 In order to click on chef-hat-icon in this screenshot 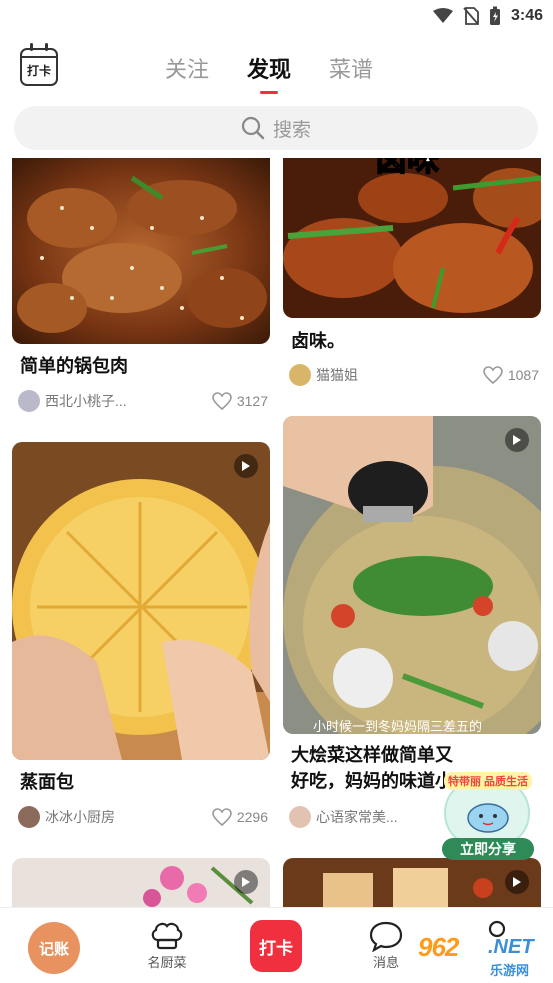, I will do `click(167, 936)`.